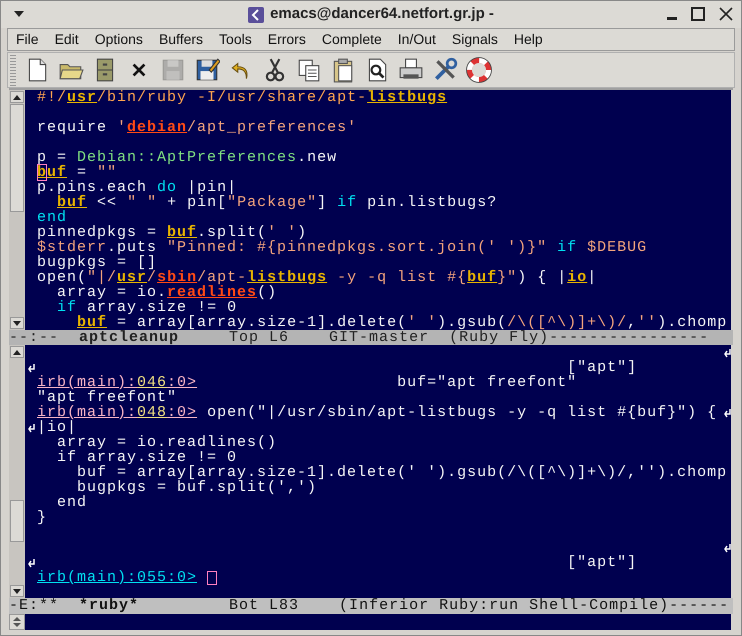 The width and height of the screenshot is (742, 636). What do you see at coordinates (242, 97) in the screenshot?
I see `code-line: #!/usr/bin/ruby -I/usr/share/apt-listbugs` at bounding box center [242, 97].